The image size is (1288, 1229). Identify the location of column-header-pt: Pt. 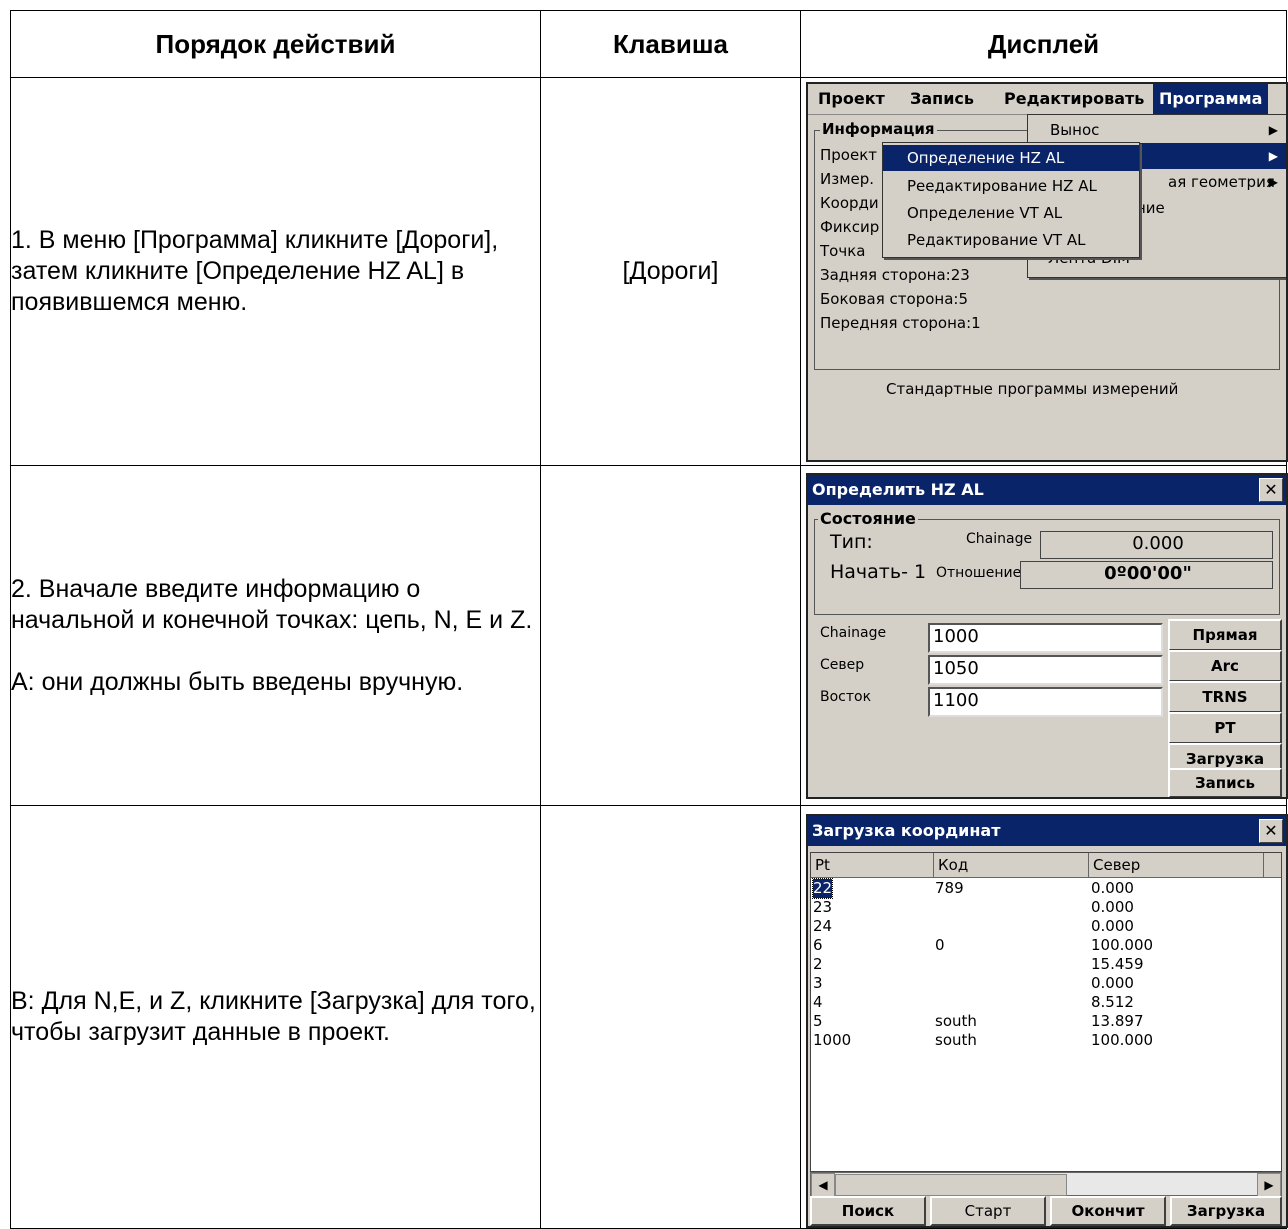
(872, 865).